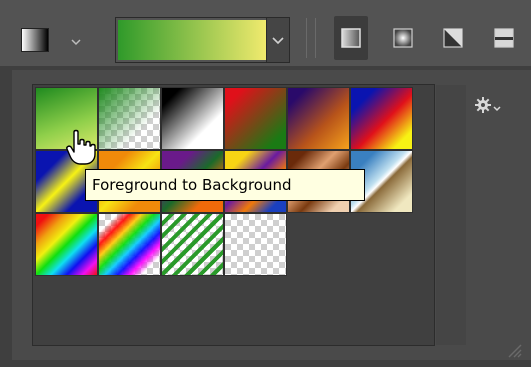  Describe the element at coordinates (225, 185) in the screenshot. I see `tooltip: Foreground to Background` at that location.